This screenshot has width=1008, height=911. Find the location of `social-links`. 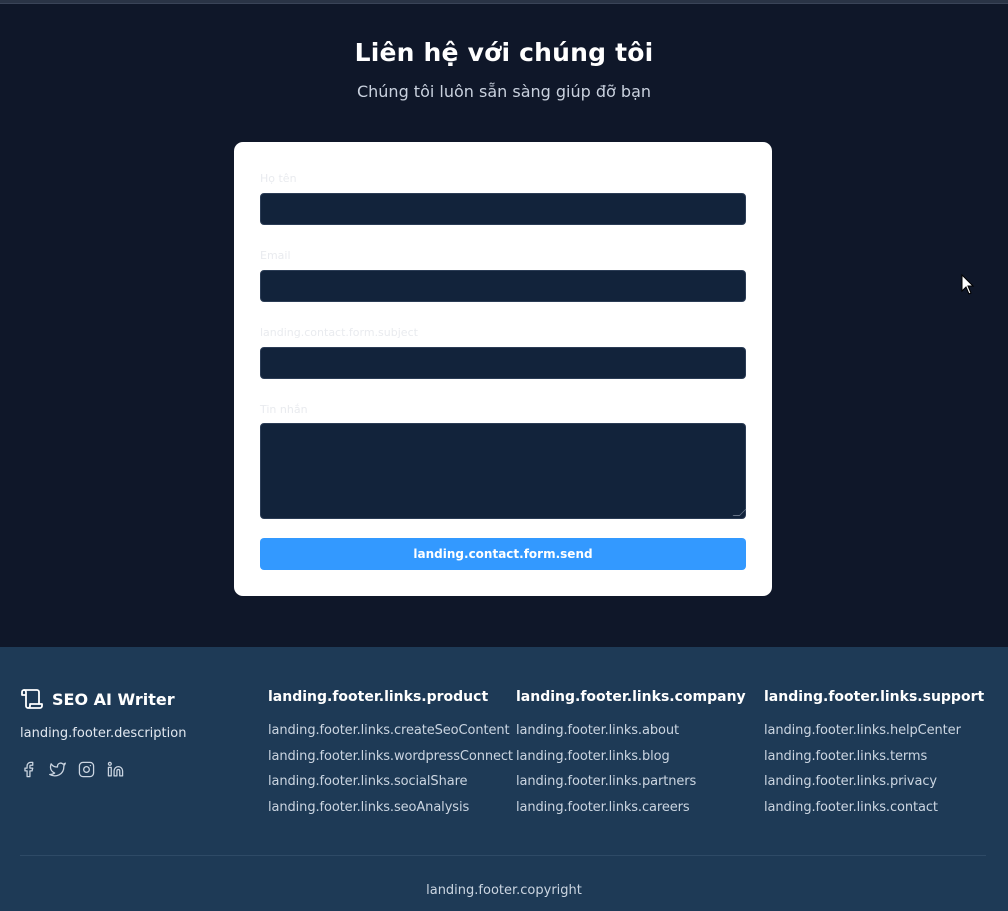

social-links is located at coordinates (78, 769).